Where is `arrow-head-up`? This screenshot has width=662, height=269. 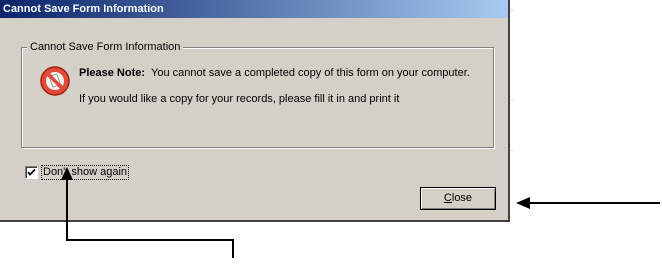
arrow-head-up is located at coordinates (67, 173).